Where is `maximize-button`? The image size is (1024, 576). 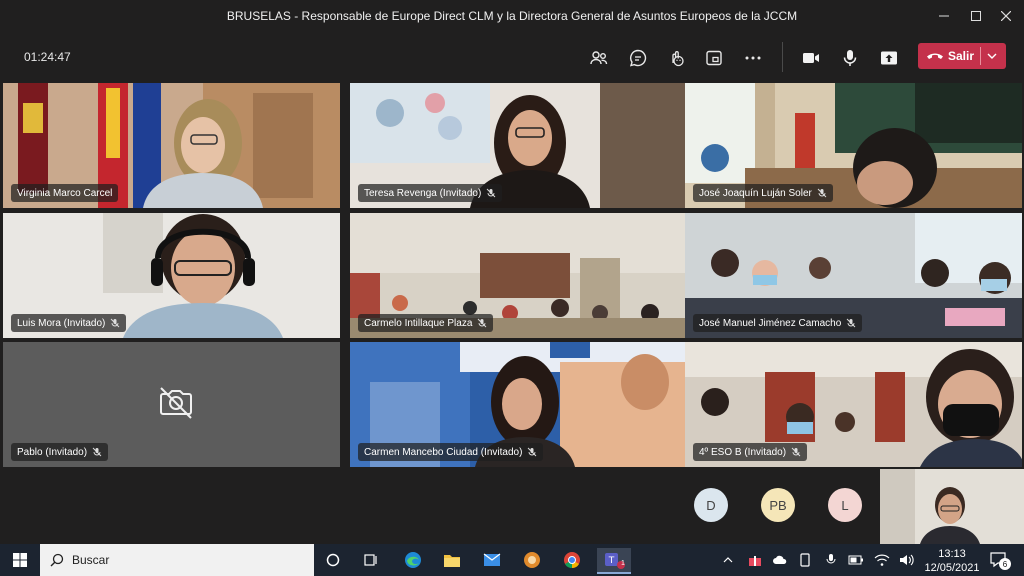 maximize-button is located at coordinates (976, 16).